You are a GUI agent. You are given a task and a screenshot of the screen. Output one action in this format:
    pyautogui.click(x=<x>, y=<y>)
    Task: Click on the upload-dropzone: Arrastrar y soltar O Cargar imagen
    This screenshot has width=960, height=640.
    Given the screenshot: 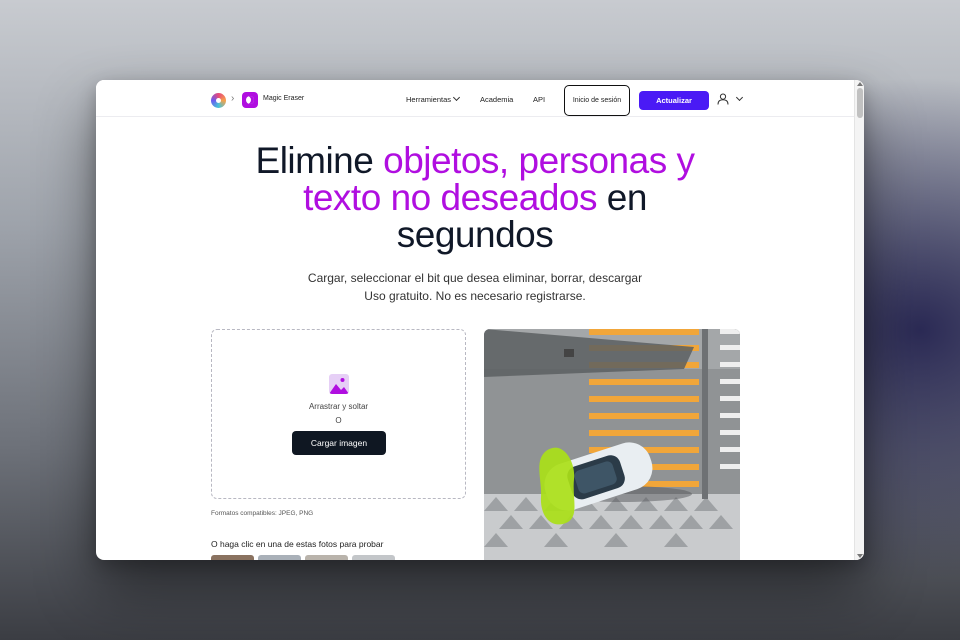 What is the action you would take?
    pyautogui.click(x=338, y=414)
    